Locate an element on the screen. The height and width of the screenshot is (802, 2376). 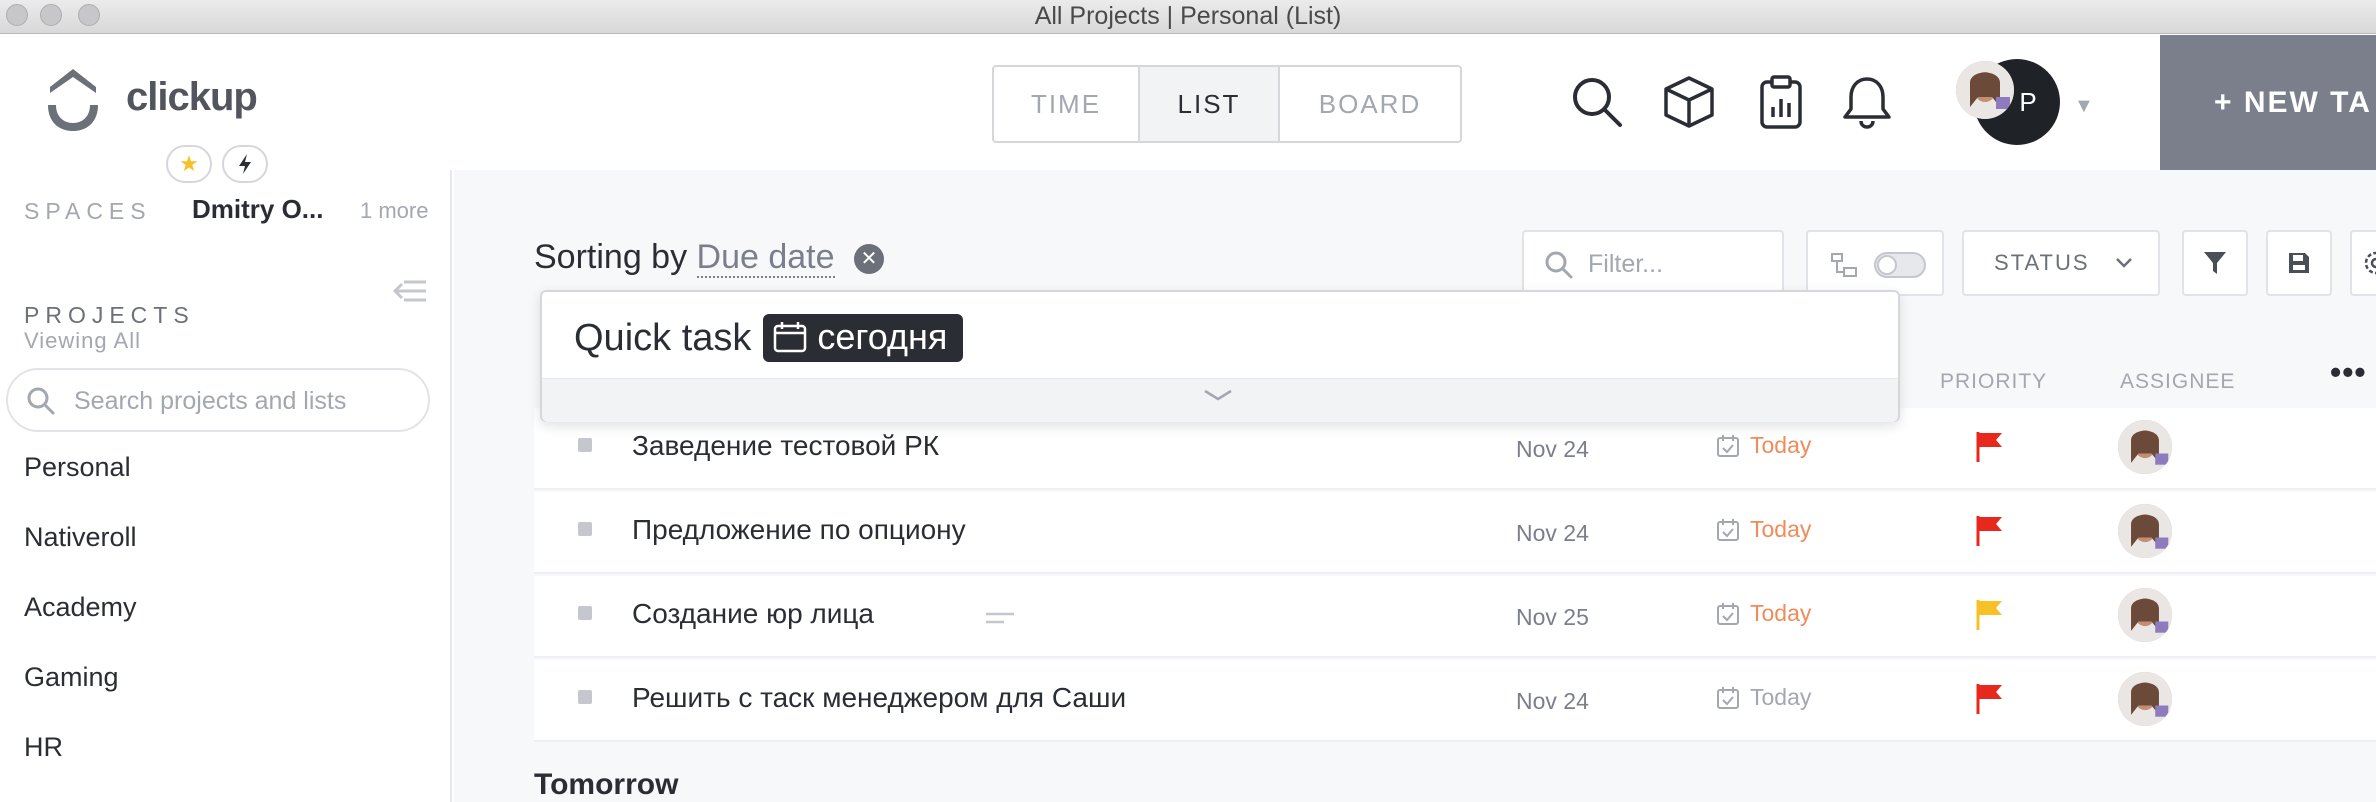
logo-text: clickup is located at coordinates (192, 97).